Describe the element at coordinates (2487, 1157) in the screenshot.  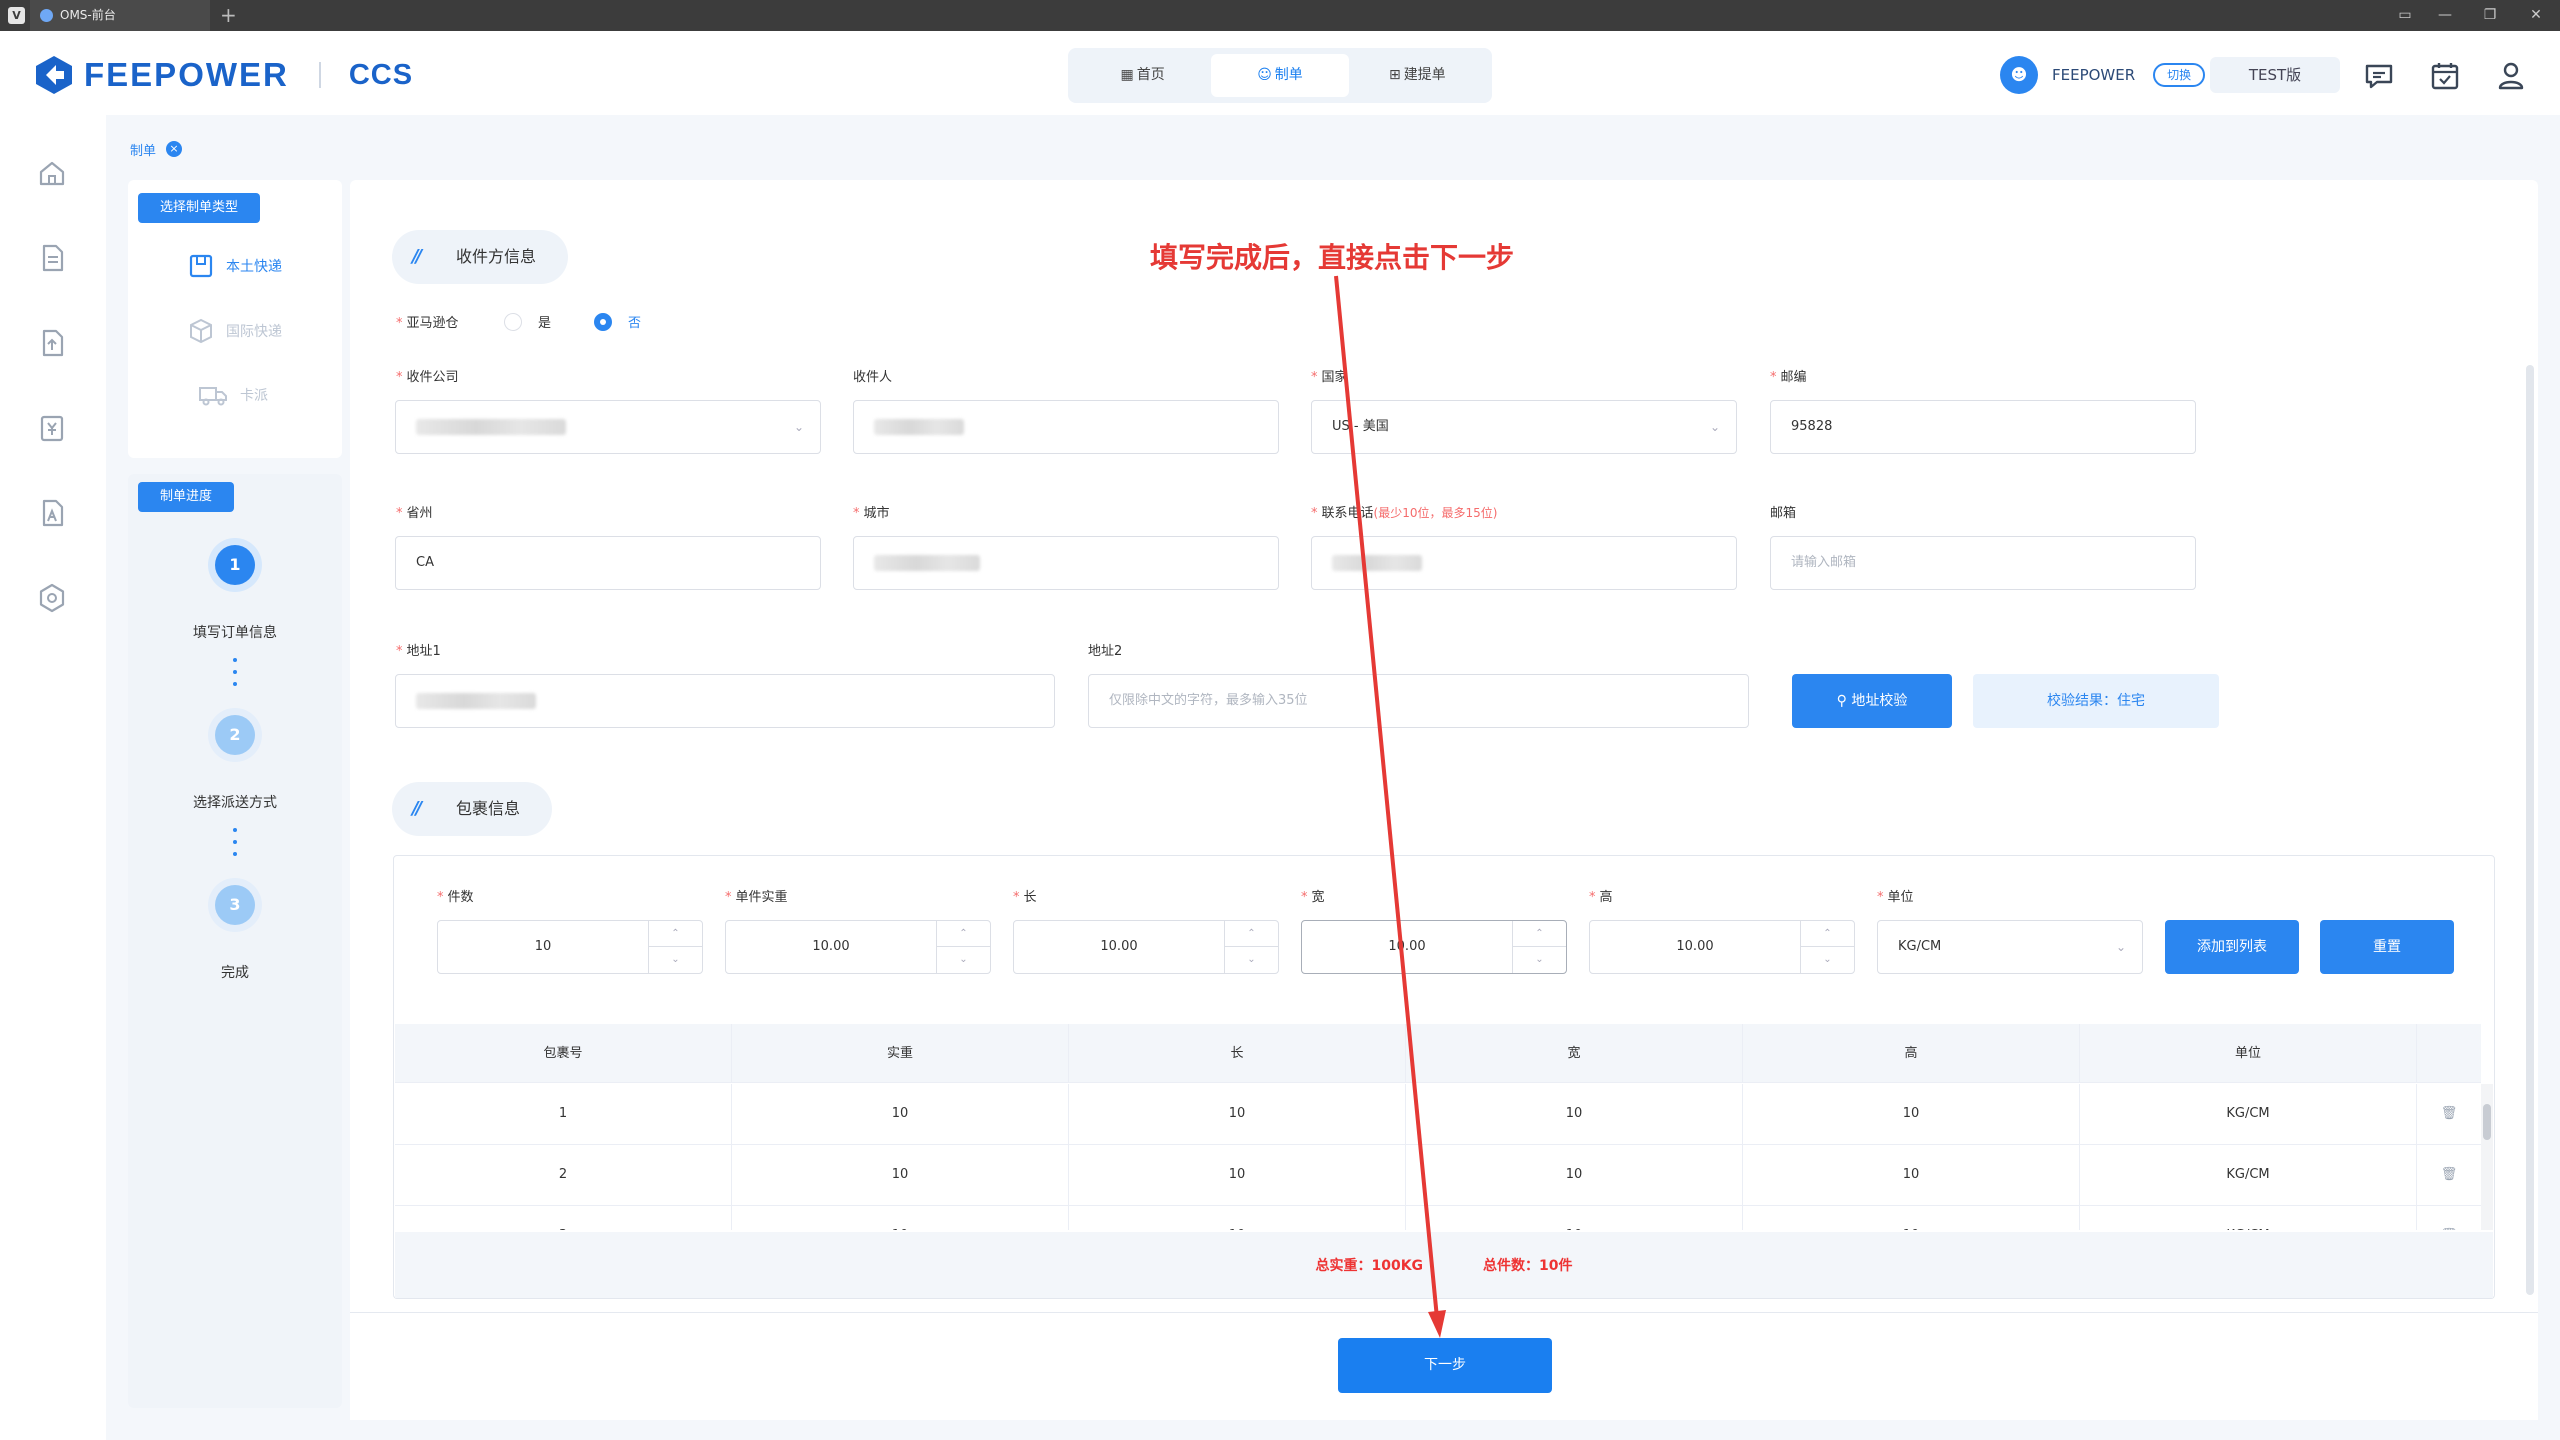
I see `table-scrollbar` at that location.